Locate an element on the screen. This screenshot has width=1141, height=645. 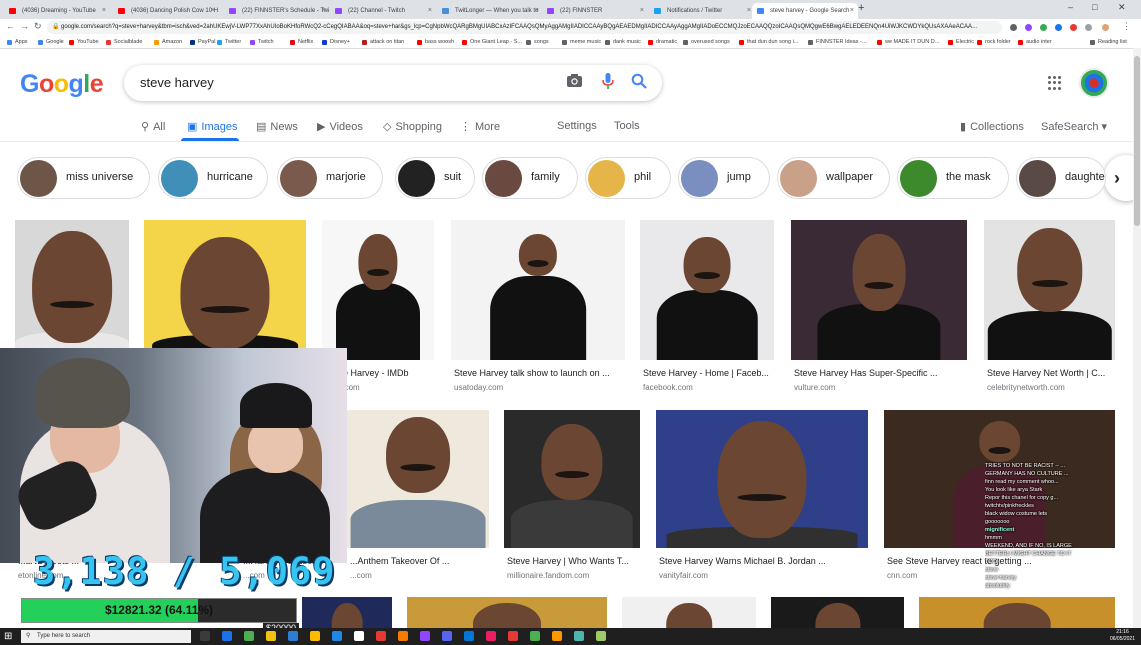
result-source: ...com is located at coordinates (361, 575).